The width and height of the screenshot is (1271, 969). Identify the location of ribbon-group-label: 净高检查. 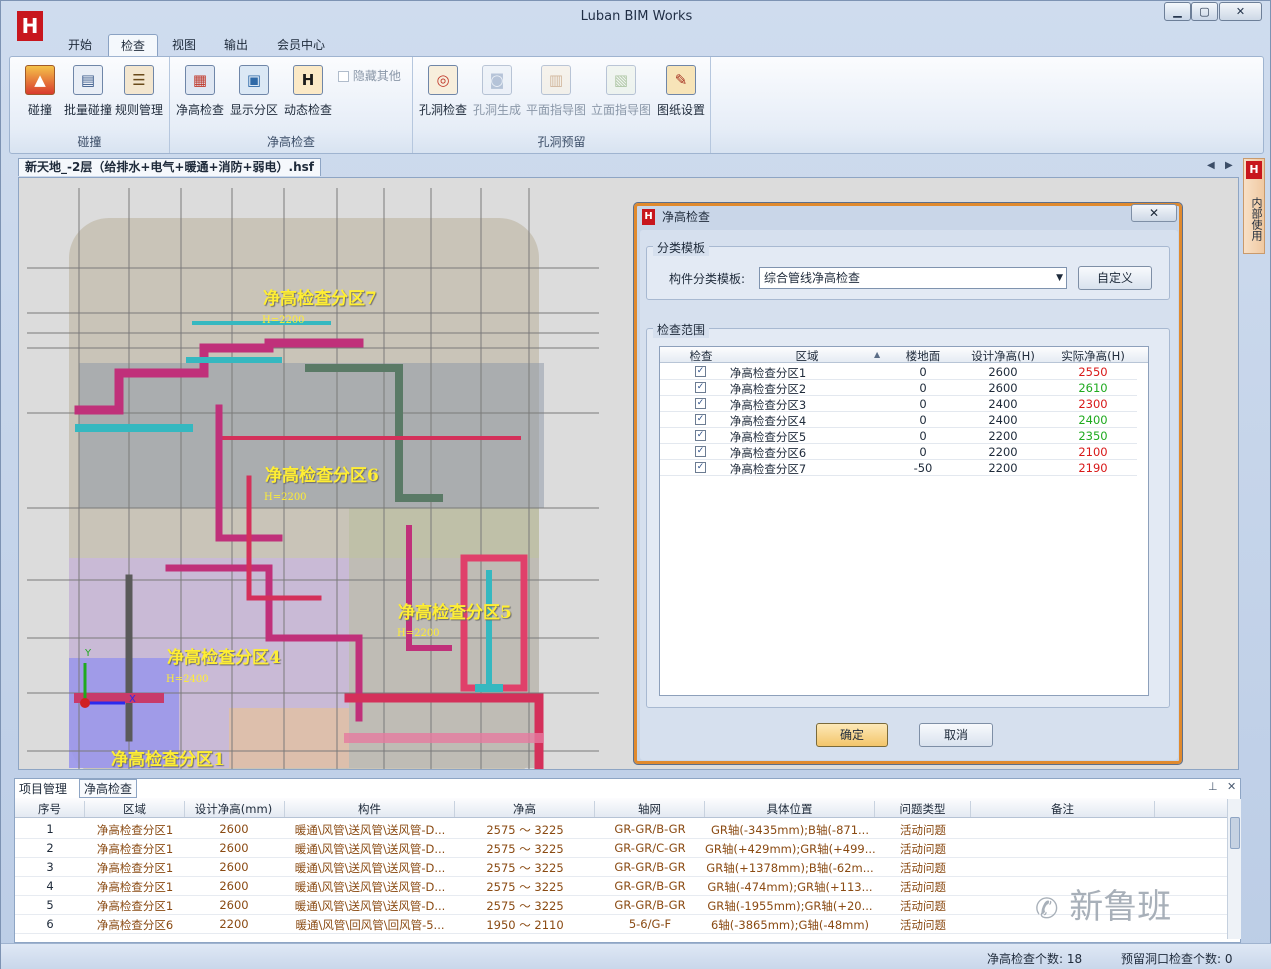
(290, 142).